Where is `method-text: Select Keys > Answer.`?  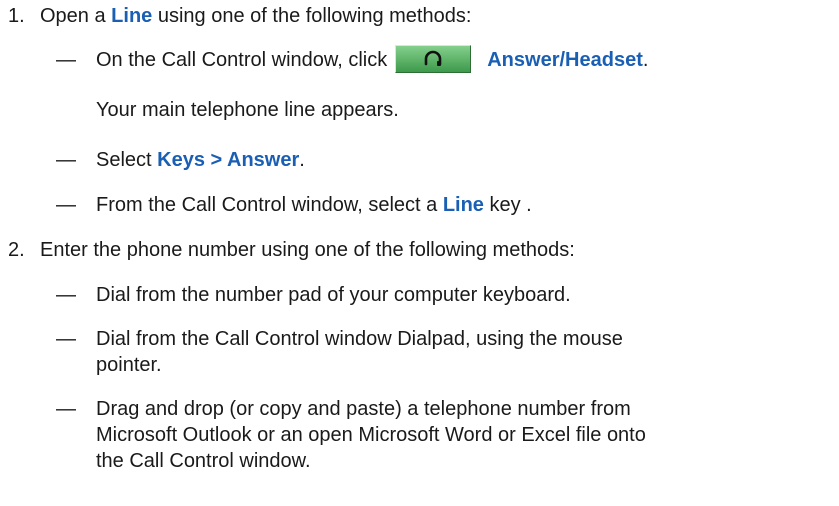 method-text: Select Keys > Answer. is located at coordinates (200, 160).